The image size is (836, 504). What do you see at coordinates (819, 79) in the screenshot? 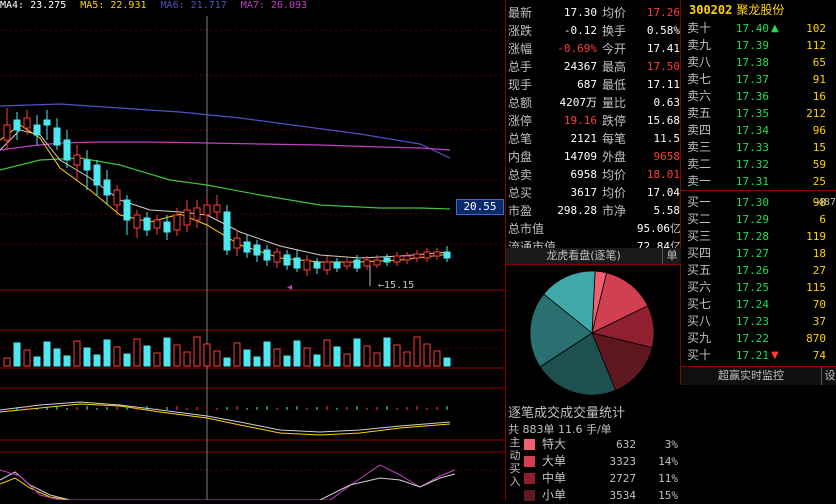
I see `level-volume: 91` at bounding box center [819, 79].